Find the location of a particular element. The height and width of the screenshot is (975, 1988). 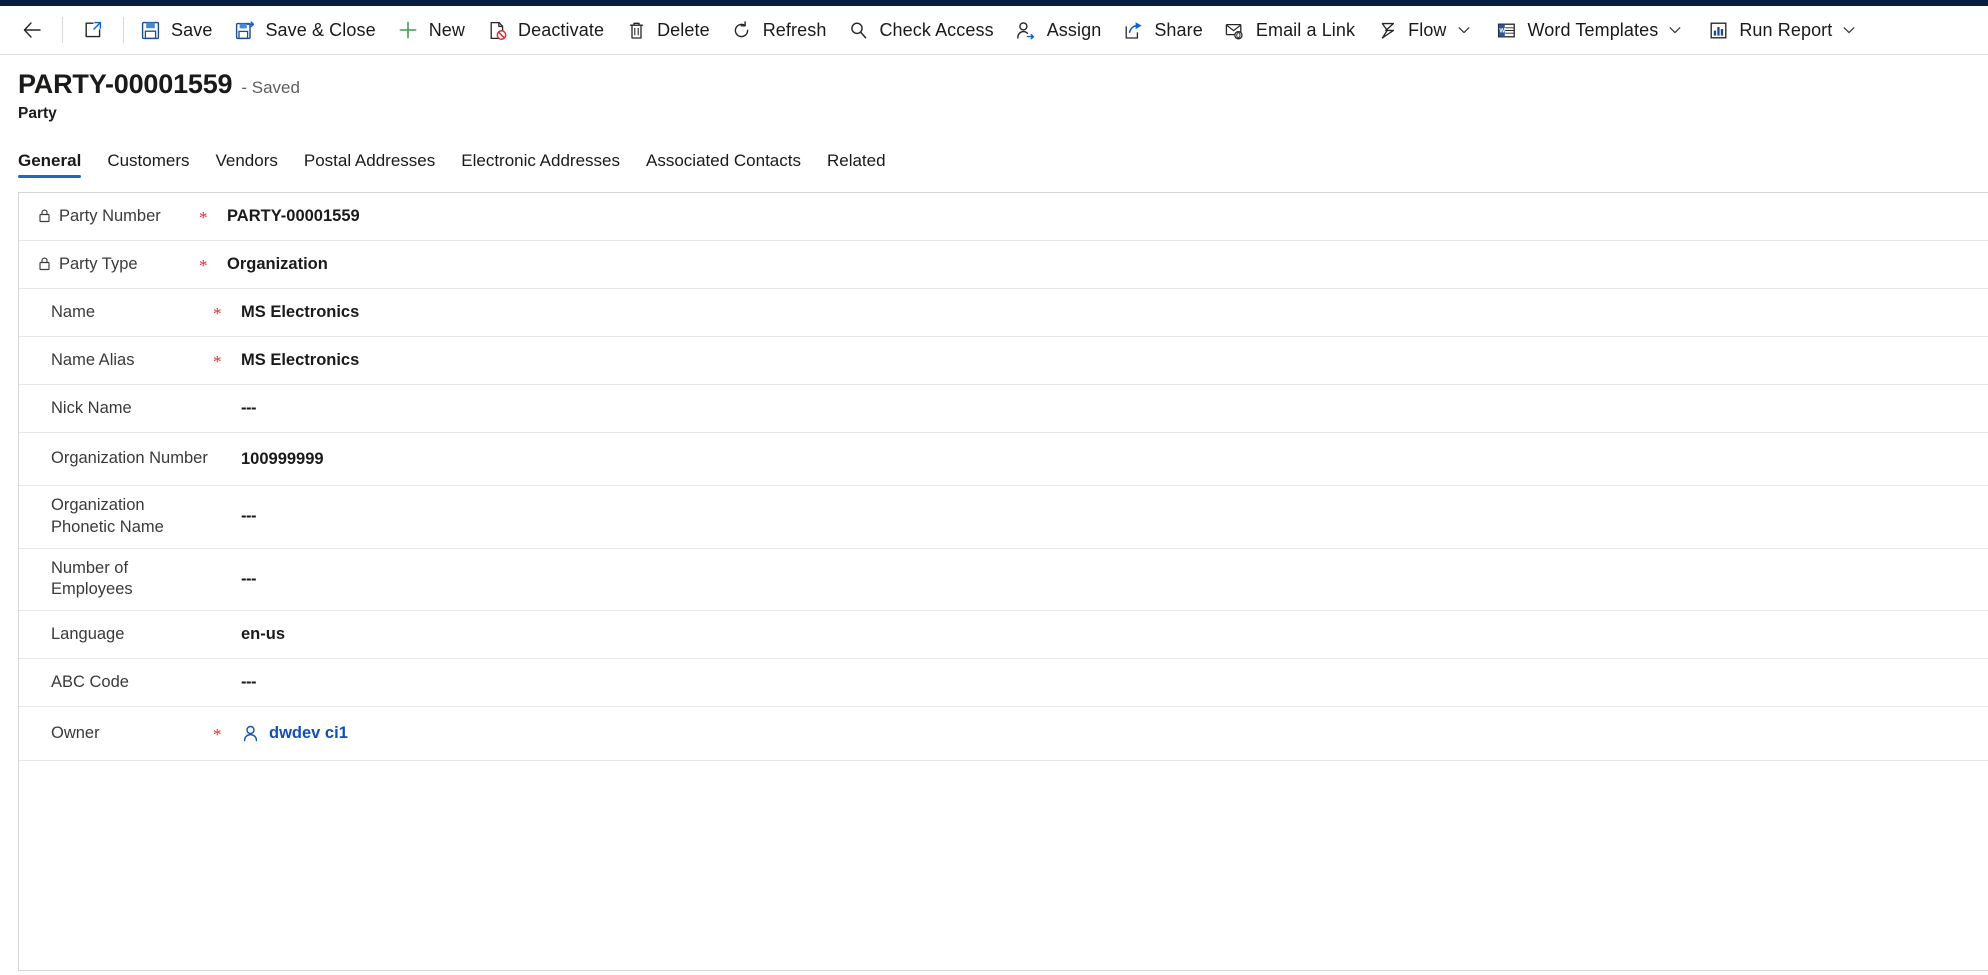

deactivate-icon is located at coordinates (497, 30).